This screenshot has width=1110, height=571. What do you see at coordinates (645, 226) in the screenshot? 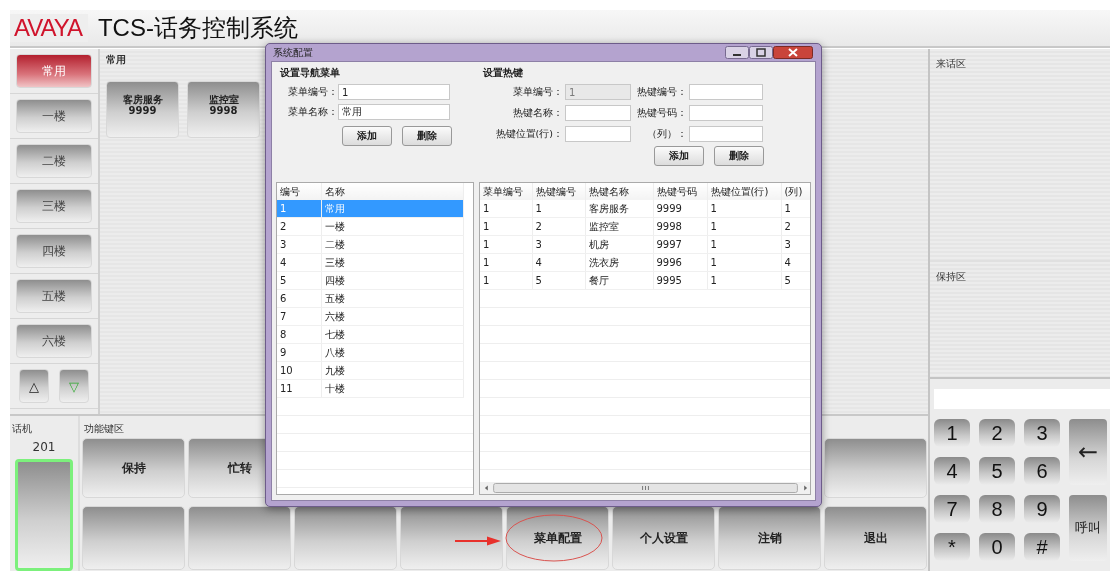
I see `table-row: 1 2 监控室 9998 1 2` at bounding box center [645, 226].